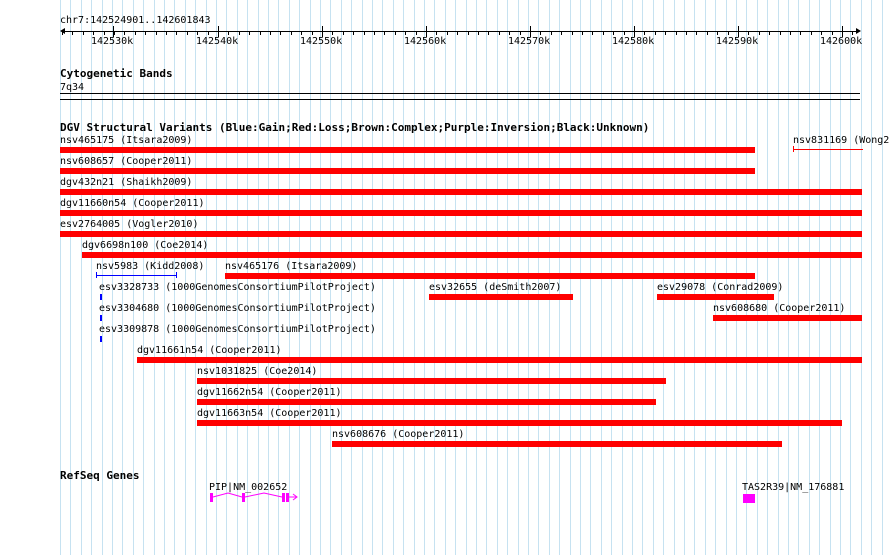  I want to click on dgv-variant-label: nsv608676 (Cooper2011), so click(398, 434).